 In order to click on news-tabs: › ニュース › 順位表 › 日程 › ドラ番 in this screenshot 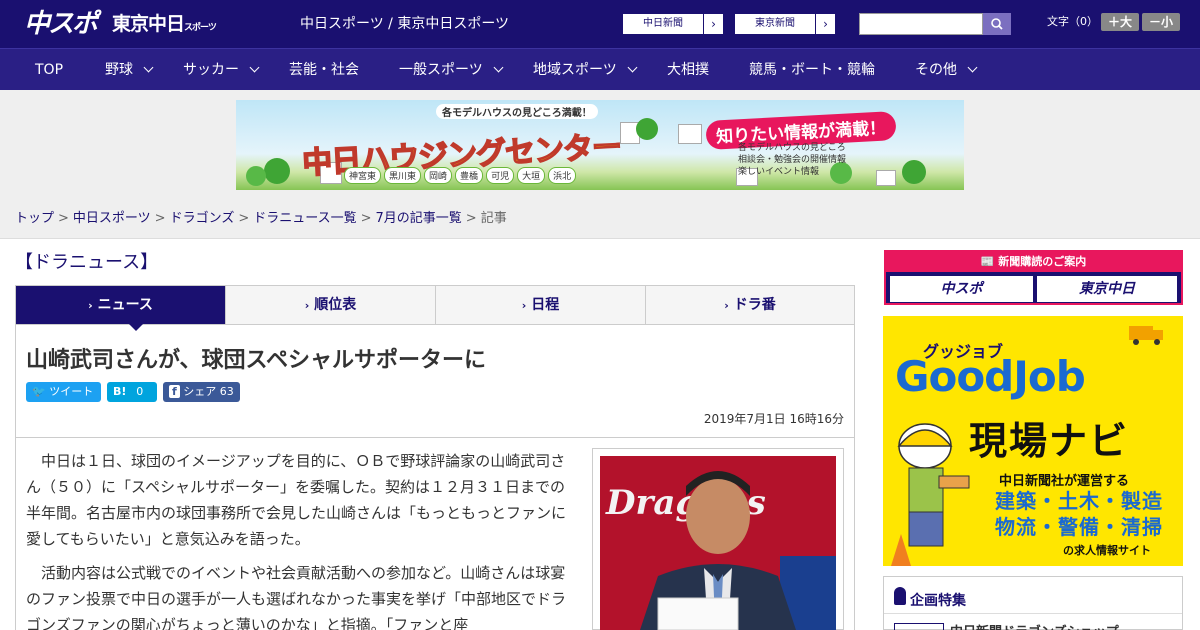, I will do `click(435, 308)`.